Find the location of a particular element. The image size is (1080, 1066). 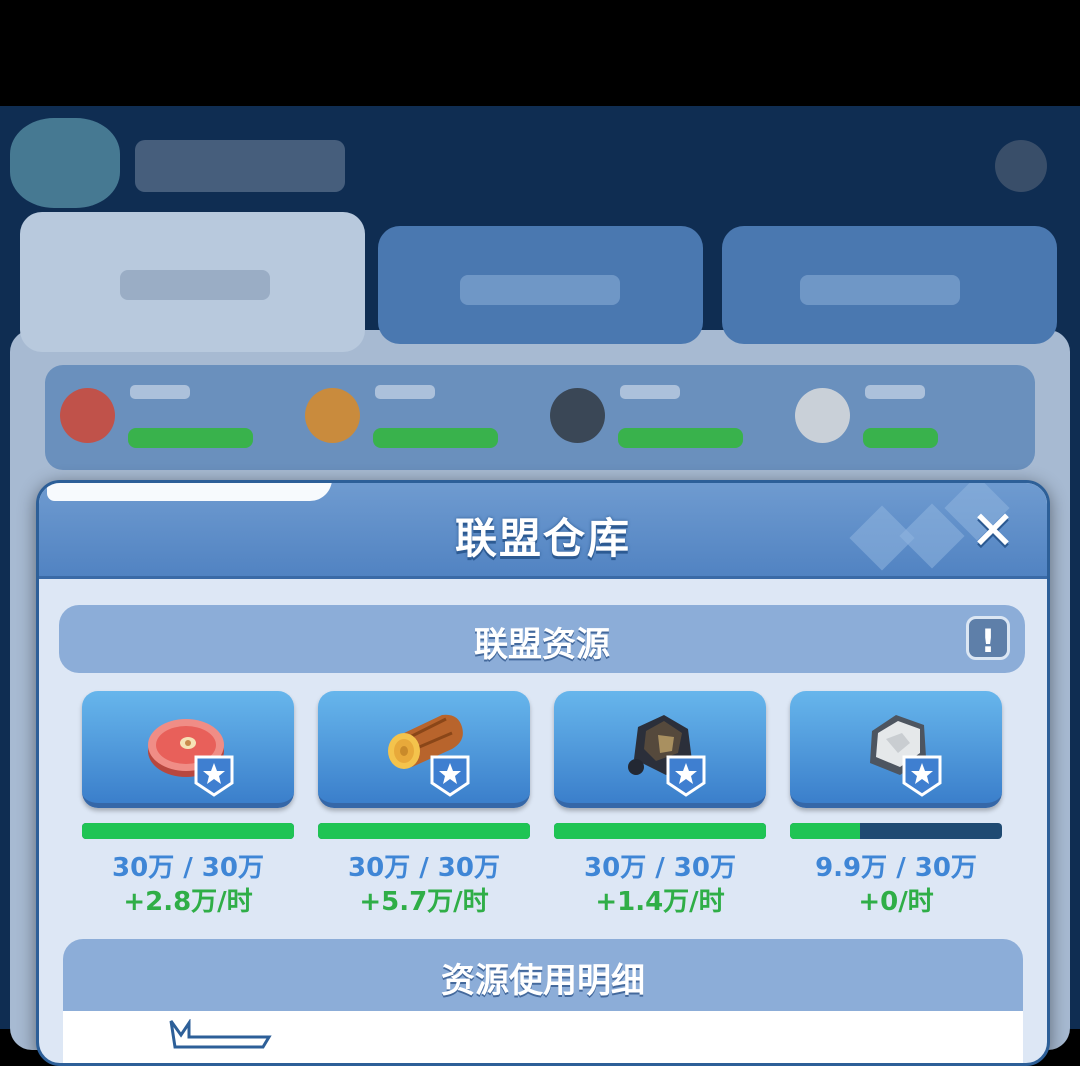

resource-card-wood is located at coordinates (424, 749).